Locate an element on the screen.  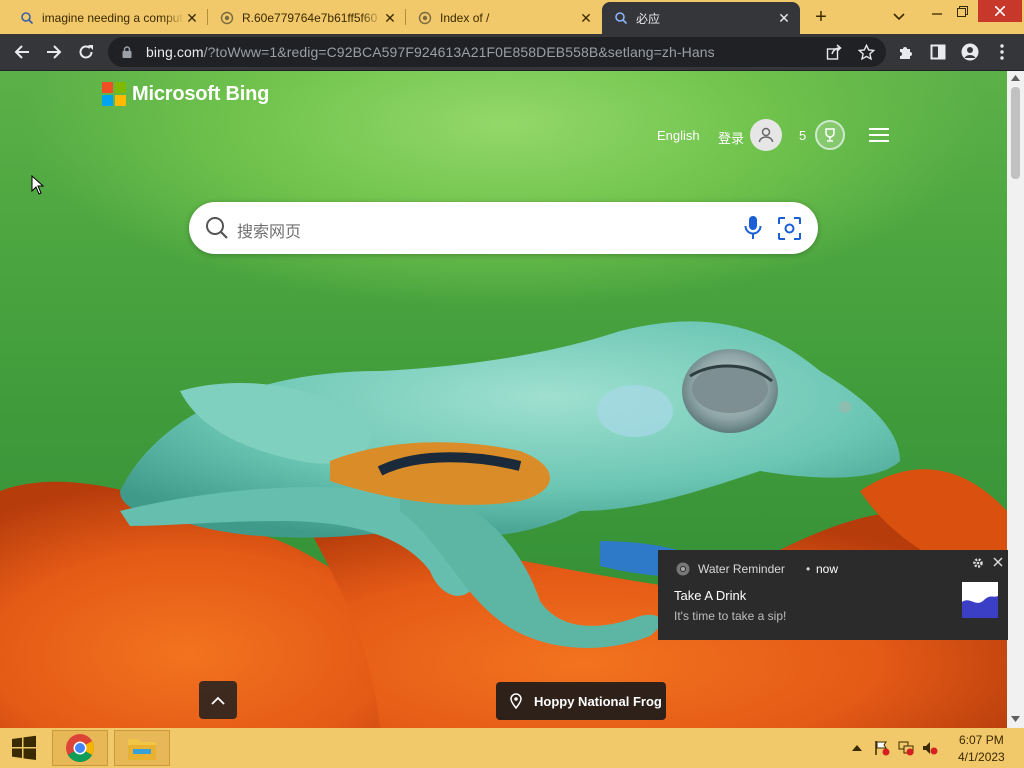
windows-taskbar: 6:07 PM 4/1/2023 is located at coordinates (512, 748).